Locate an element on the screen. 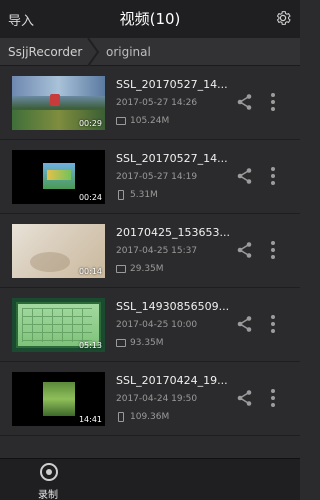 Image resolution: width=320 pixels, height=500 pixels. video-date: 2017-04-25 10:00 is located at coordinates (157, 325).